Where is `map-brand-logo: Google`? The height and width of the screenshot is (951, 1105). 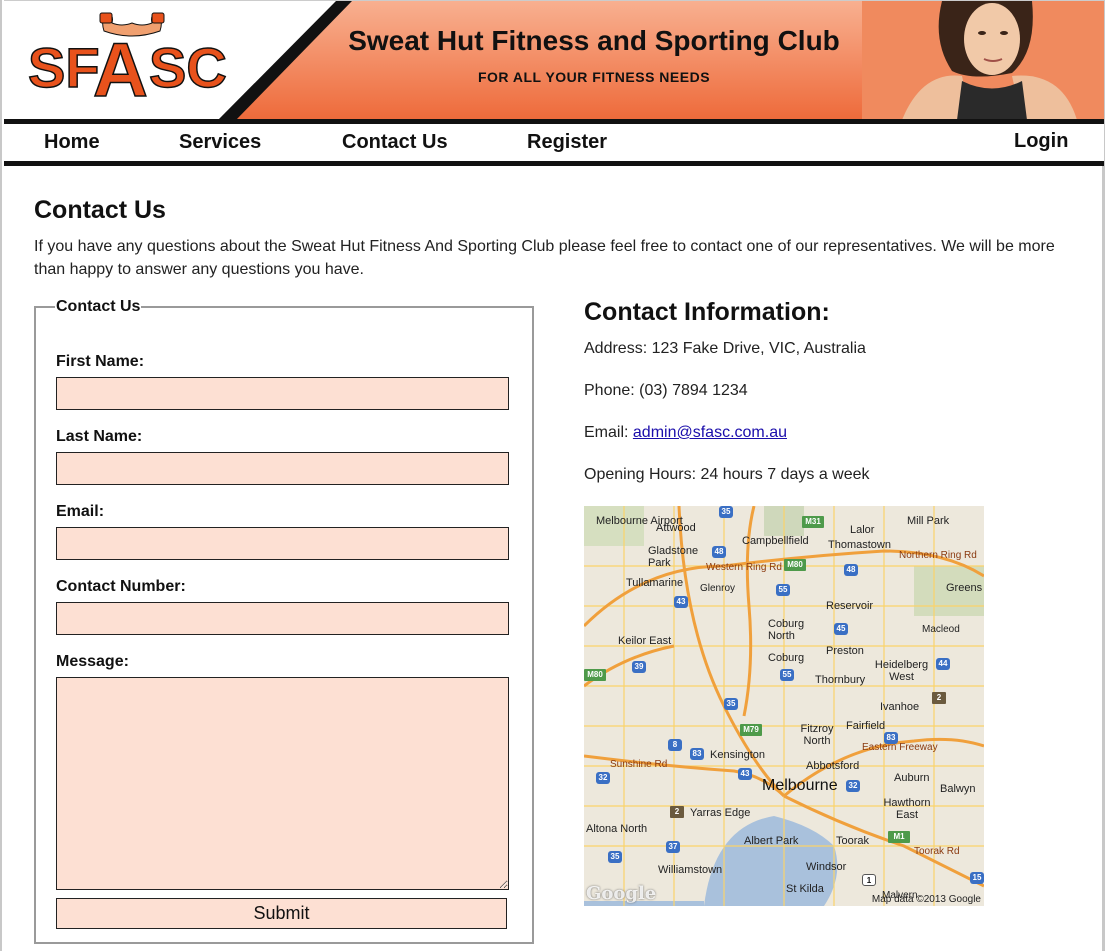
map-brand-logo: Google is located at coordinates (621, 893).